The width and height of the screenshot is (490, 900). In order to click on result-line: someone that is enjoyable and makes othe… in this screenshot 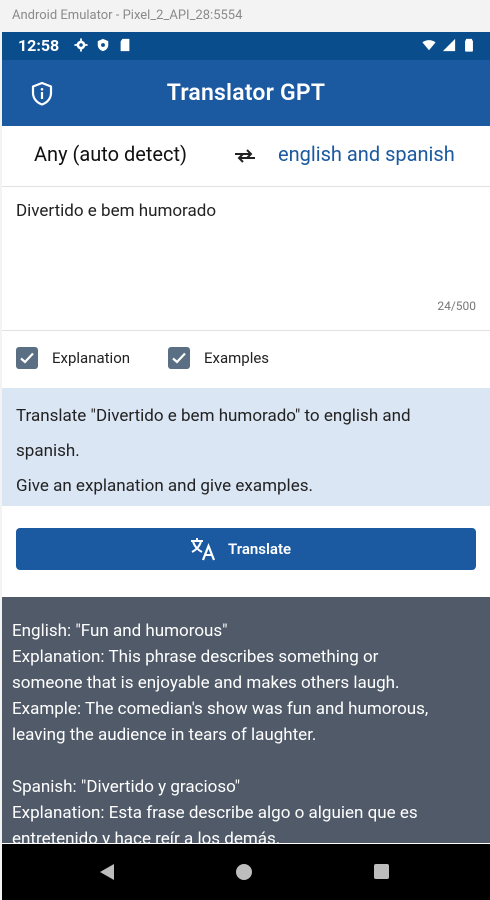, I will do `click(206, 683)`.